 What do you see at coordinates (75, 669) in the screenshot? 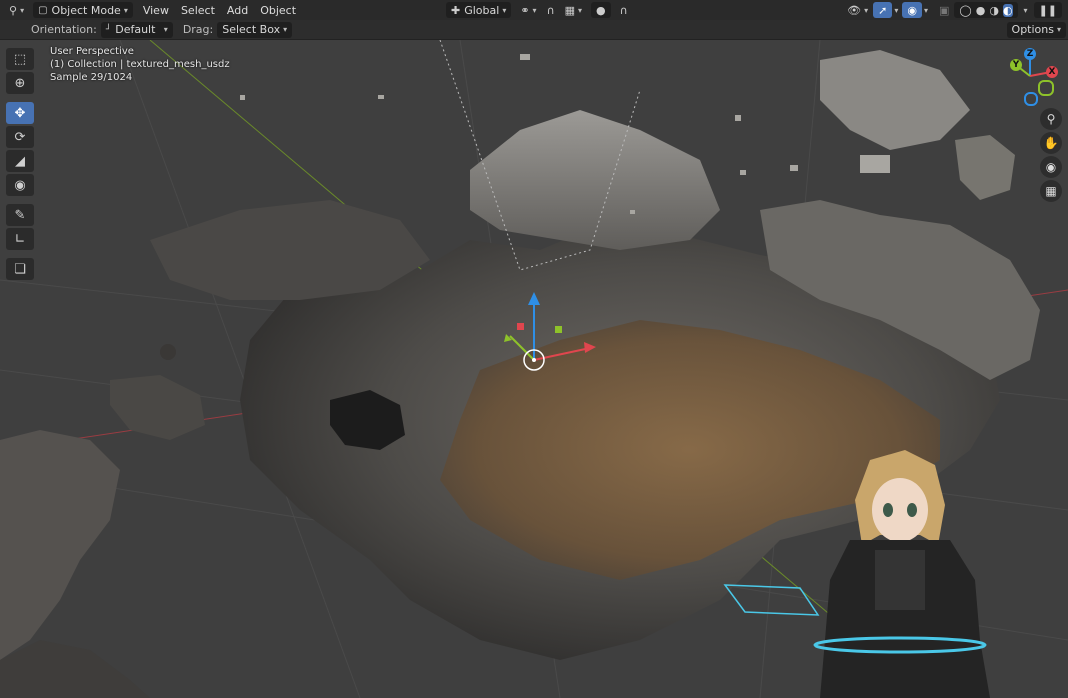
I see `mesh-left-lower` at bounding box center [75, 669].